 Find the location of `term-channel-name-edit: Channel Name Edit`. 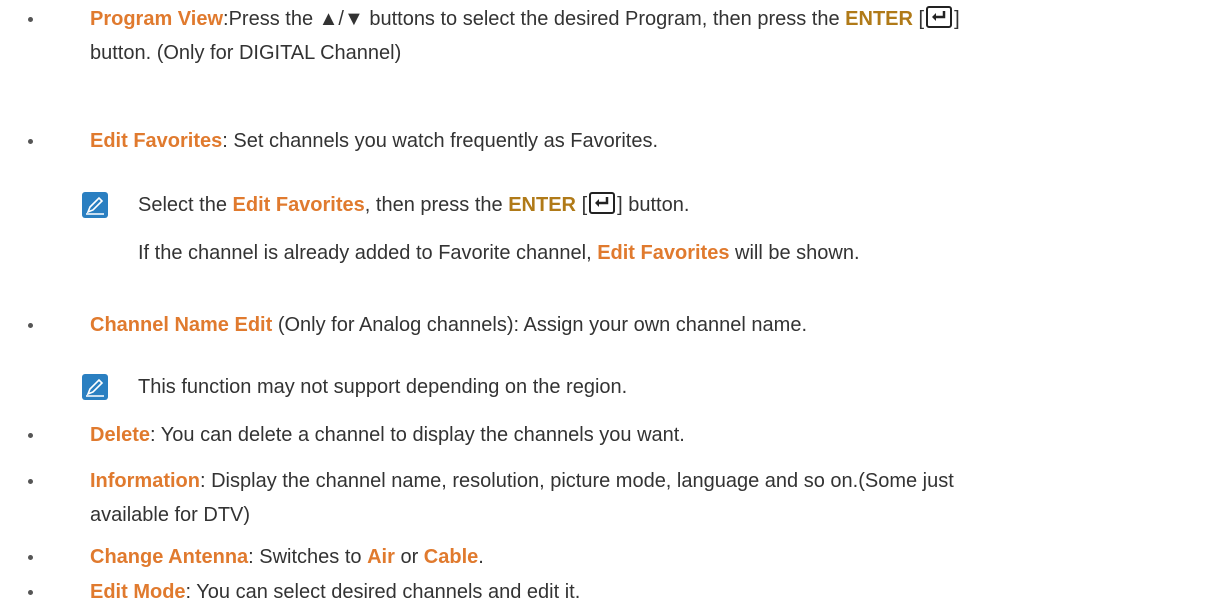

term-channel-name-edit: Channel Name Edit is located at coordinates (181, 325).